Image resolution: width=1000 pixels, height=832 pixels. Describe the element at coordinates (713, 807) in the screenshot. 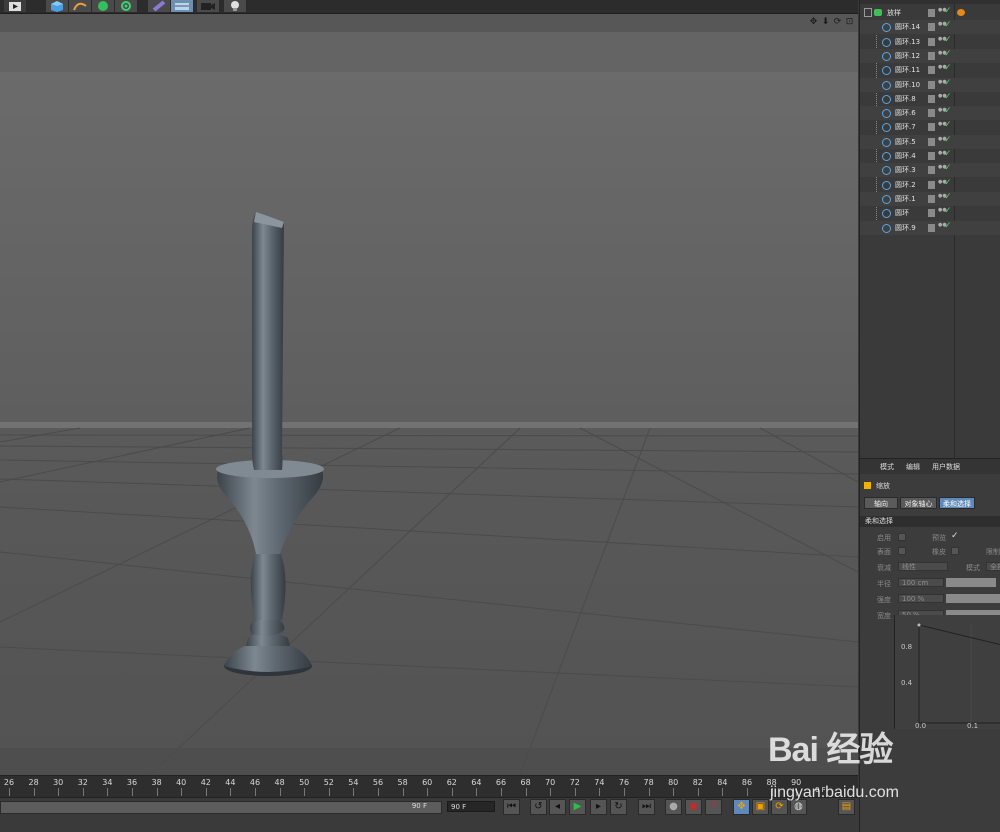

I see `key-help-button: ?` at that location.